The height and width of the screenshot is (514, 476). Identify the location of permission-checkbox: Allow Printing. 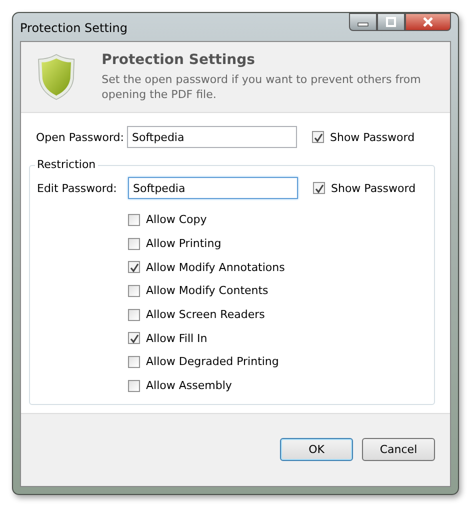
(278, 244).